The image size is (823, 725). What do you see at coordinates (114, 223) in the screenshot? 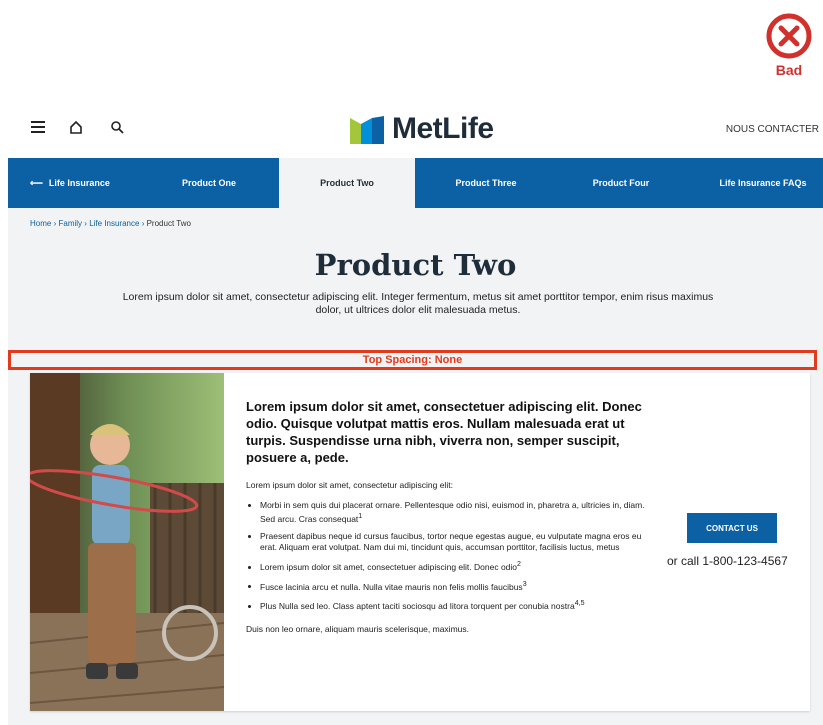
I see `breadcrumb-life-insurance: Life Insurance` at bounding box center [114, 223].